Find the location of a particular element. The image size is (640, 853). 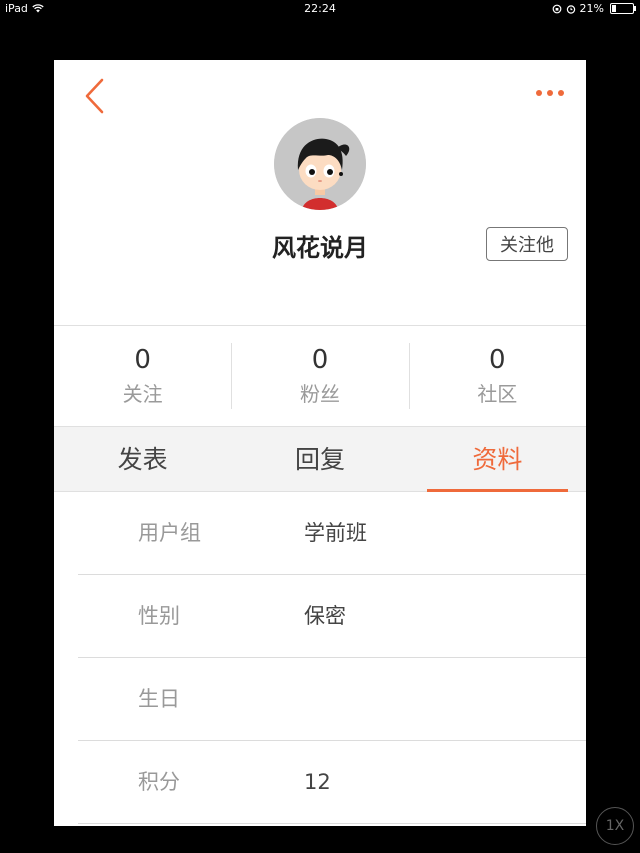

cartoon-avatar-icon is located at coordinates (320, 164).